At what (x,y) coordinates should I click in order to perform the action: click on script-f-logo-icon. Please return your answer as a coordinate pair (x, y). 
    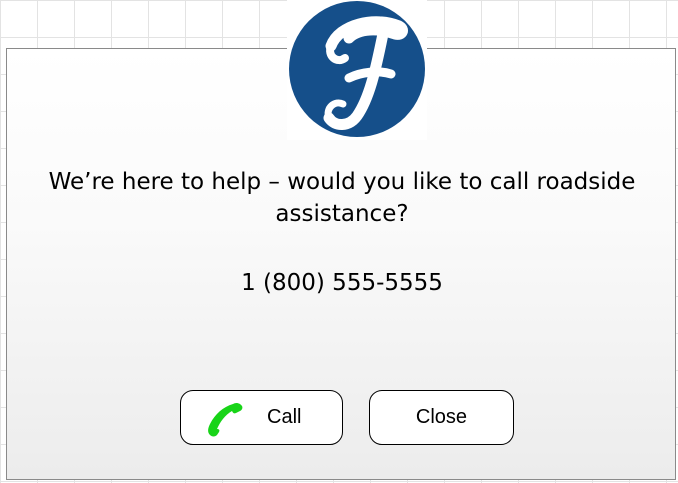
    Looking at the image, I should click on (357, 69).